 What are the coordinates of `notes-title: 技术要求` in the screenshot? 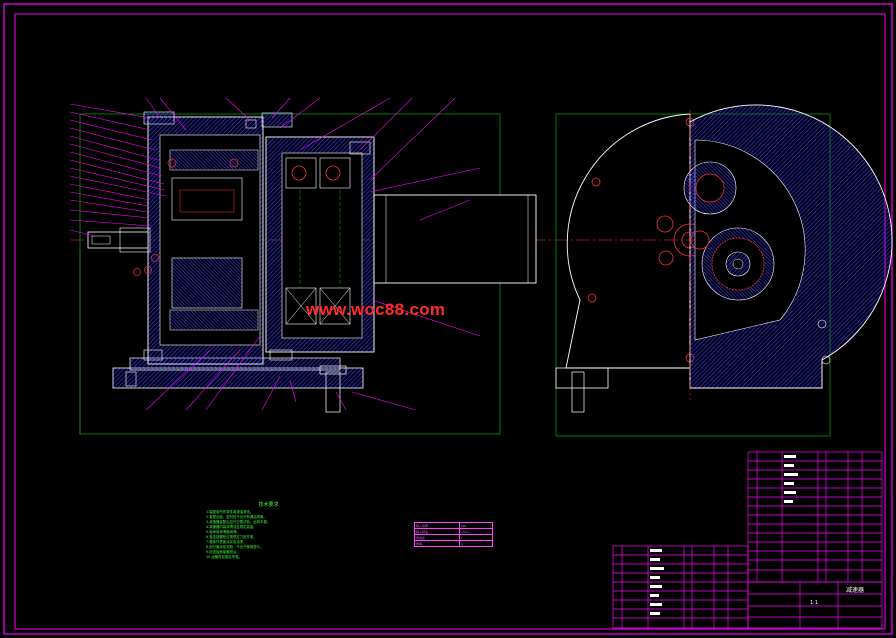 It's located at (268, 505).